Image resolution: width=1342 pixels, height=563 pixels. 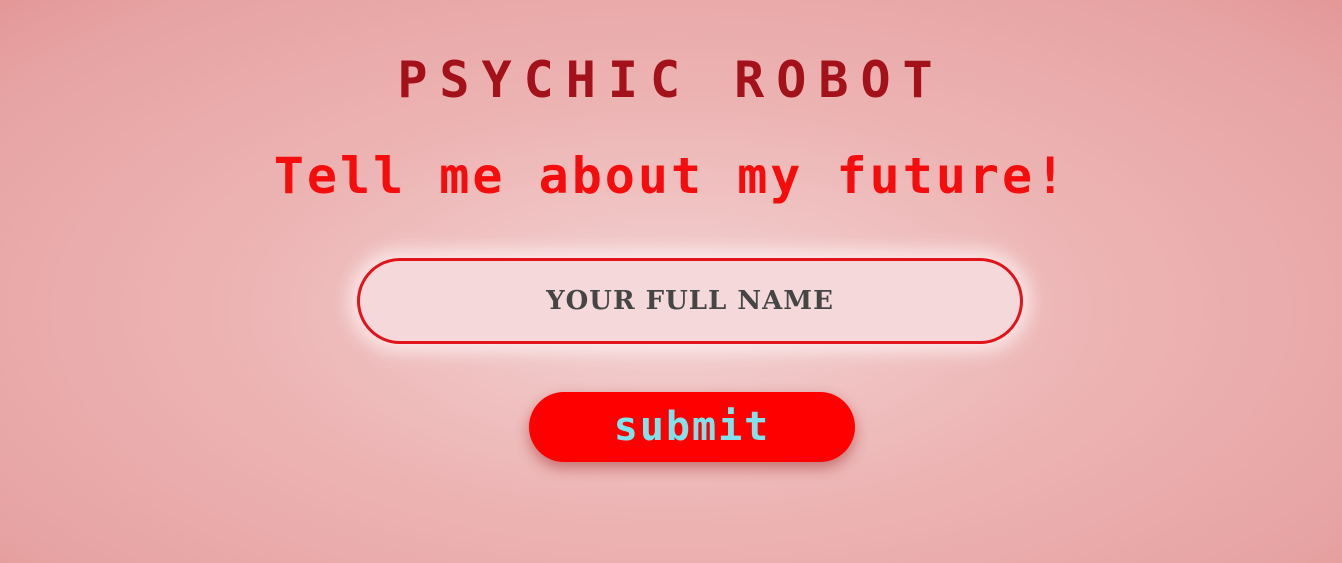 What do you see at coordinates (671, 80) in the screenshot?
I see `page-title: PSYCHIC ROBOT` at bounding box center [671, 80].